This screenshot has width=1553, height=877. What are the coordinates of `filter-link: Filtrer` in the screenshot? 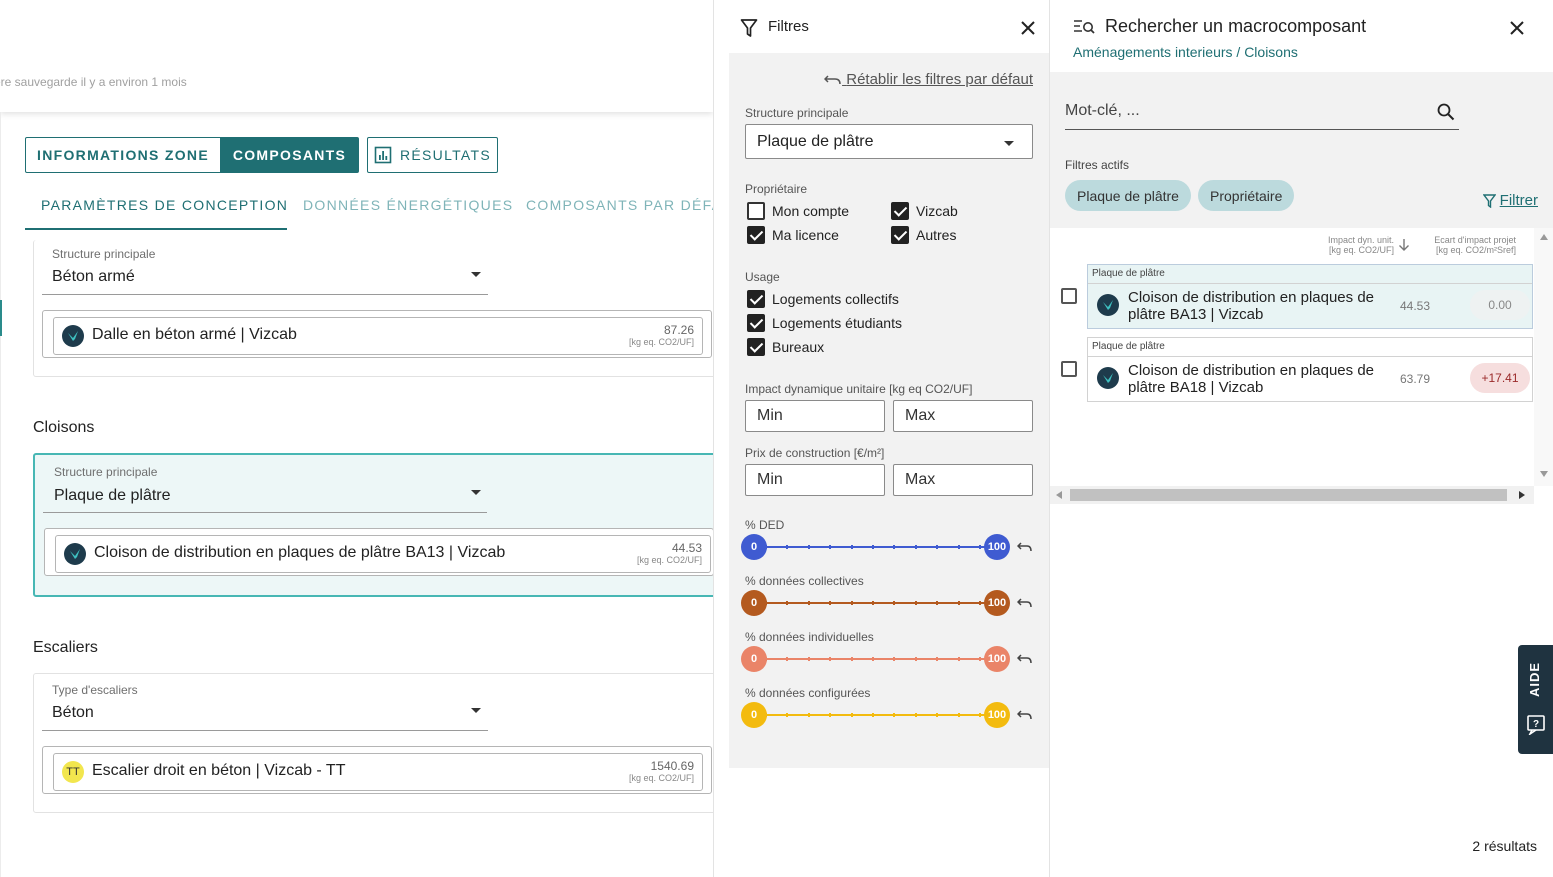 It's located at (1510, 200).